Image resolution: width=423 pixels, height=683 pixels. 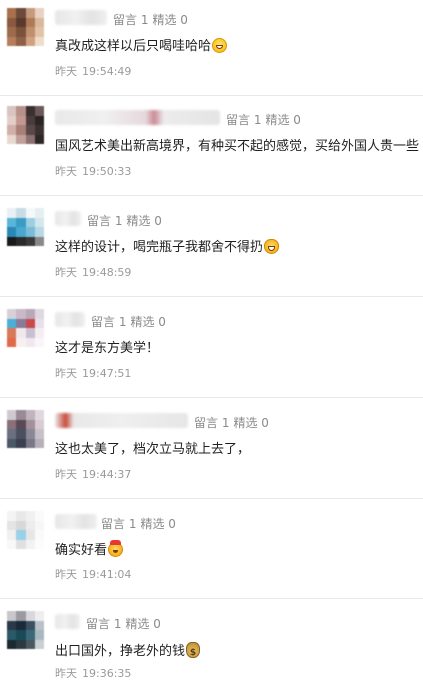 What do you see at coordinates (211, 347) in the screenshot?
I see `comment-item: 留言 1 精选 0 这才是东方美学！ 昨天 19:47:51` at bounding box center [211, 347].